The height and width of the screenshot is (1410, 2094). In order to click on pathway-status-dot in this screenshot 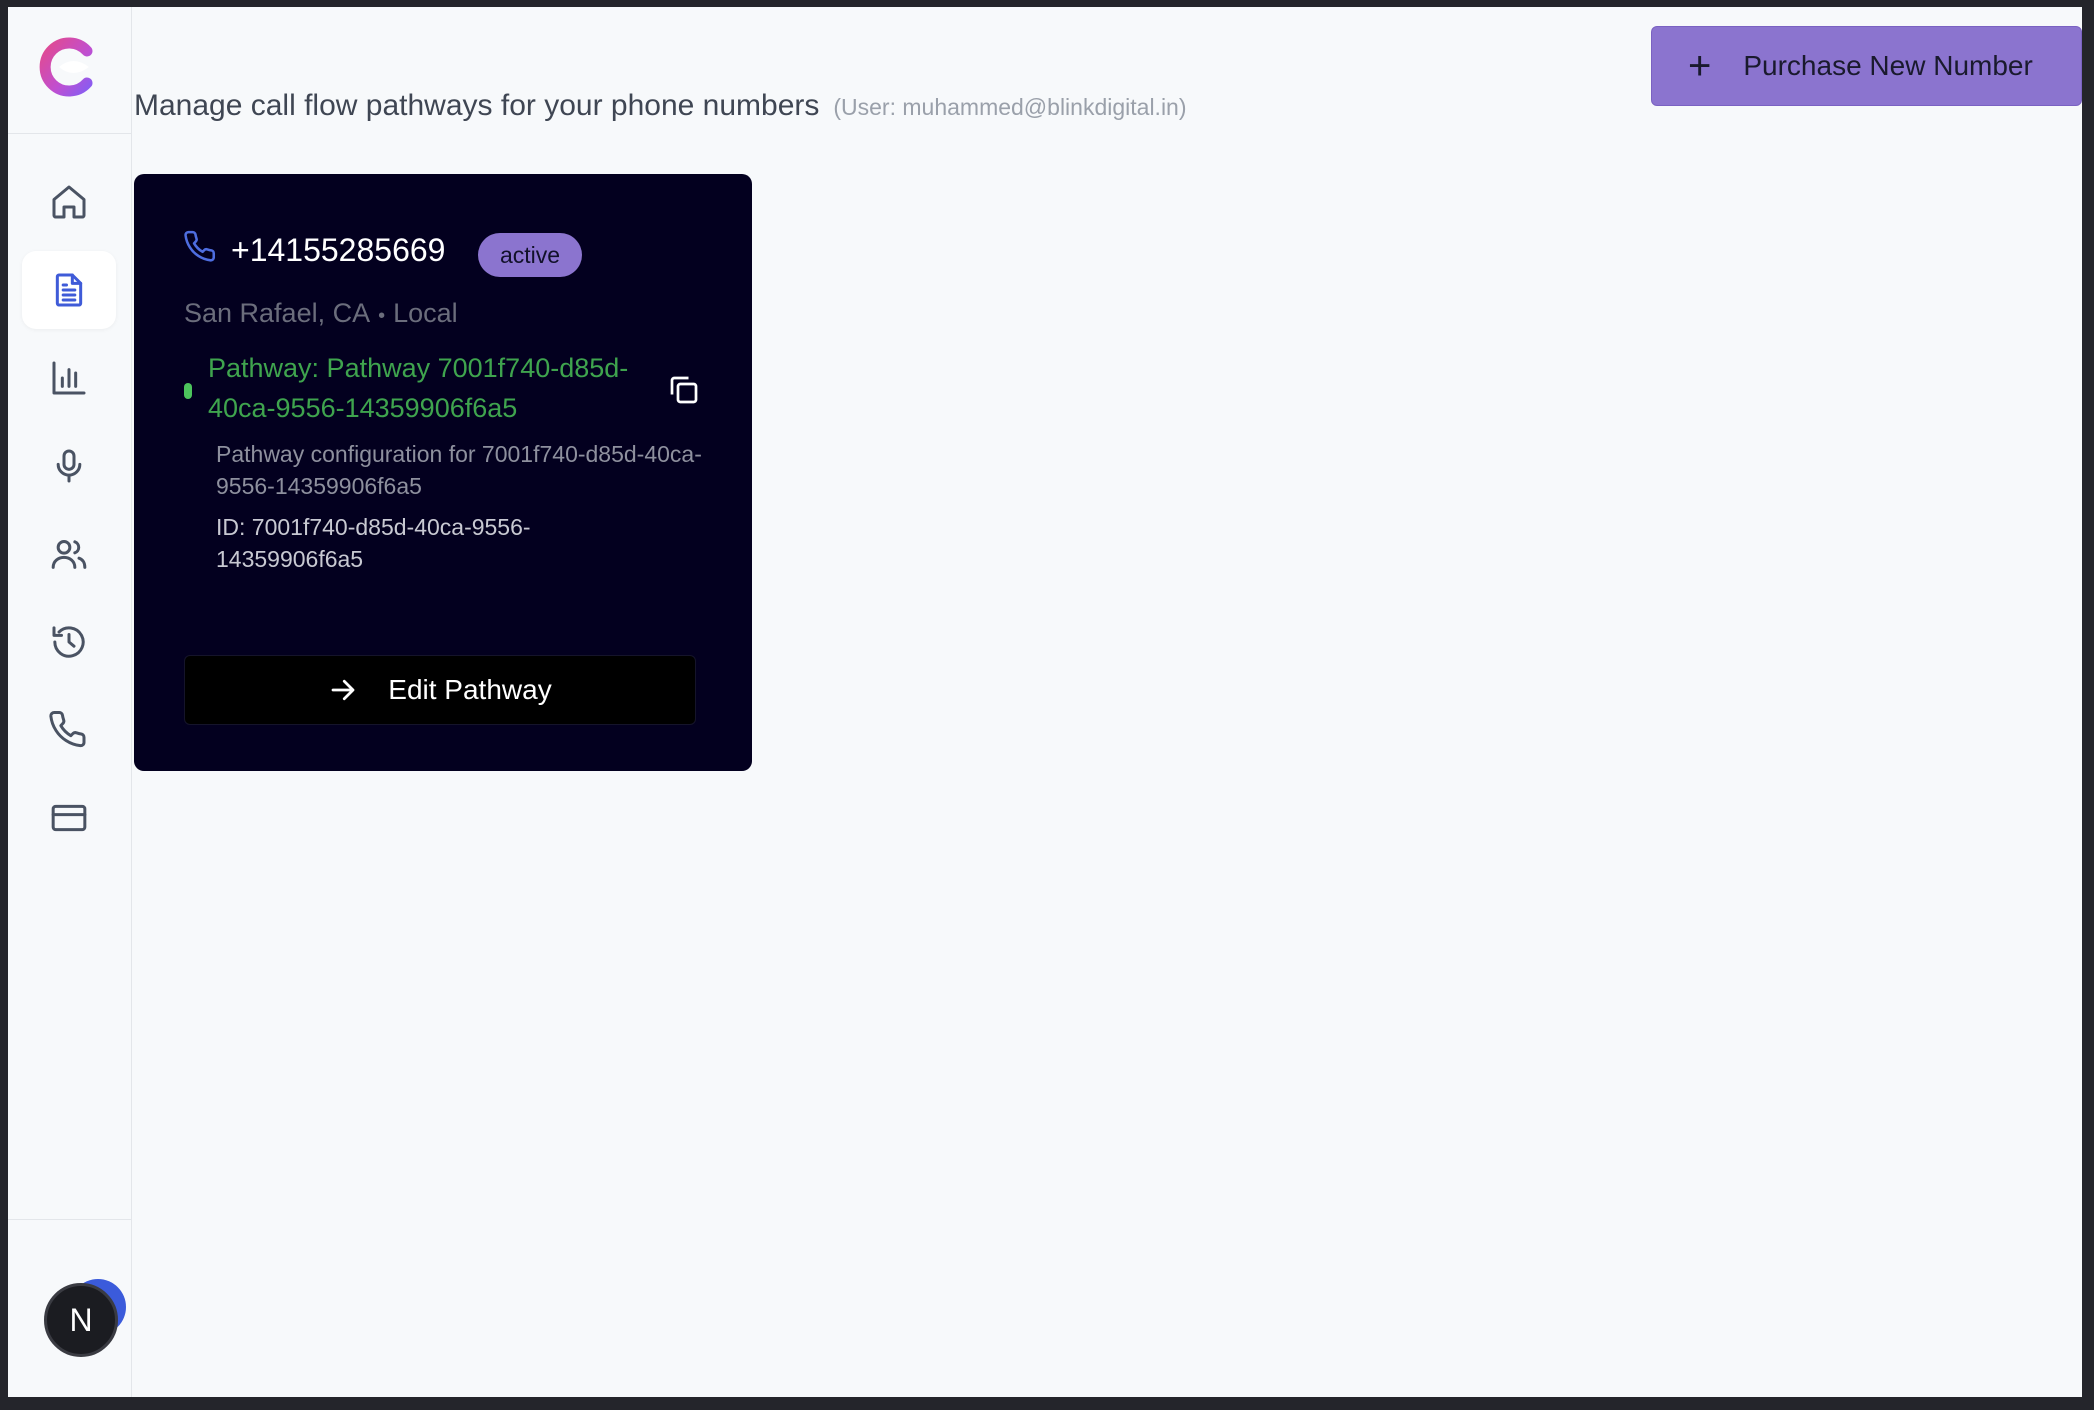, I will do `click(188, 391)`.